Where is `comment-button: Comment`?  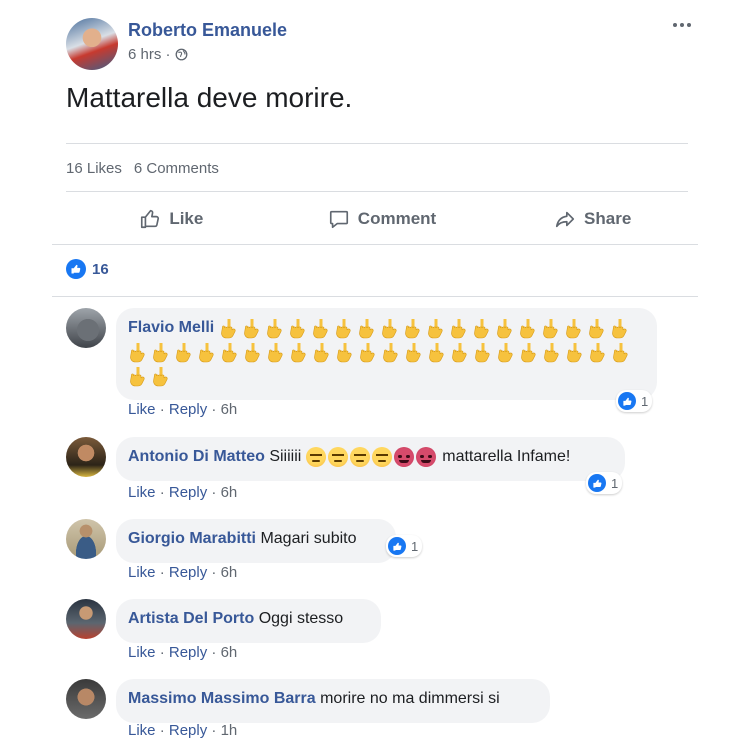 comment-button: Comment is located at coordinates (382, 219).